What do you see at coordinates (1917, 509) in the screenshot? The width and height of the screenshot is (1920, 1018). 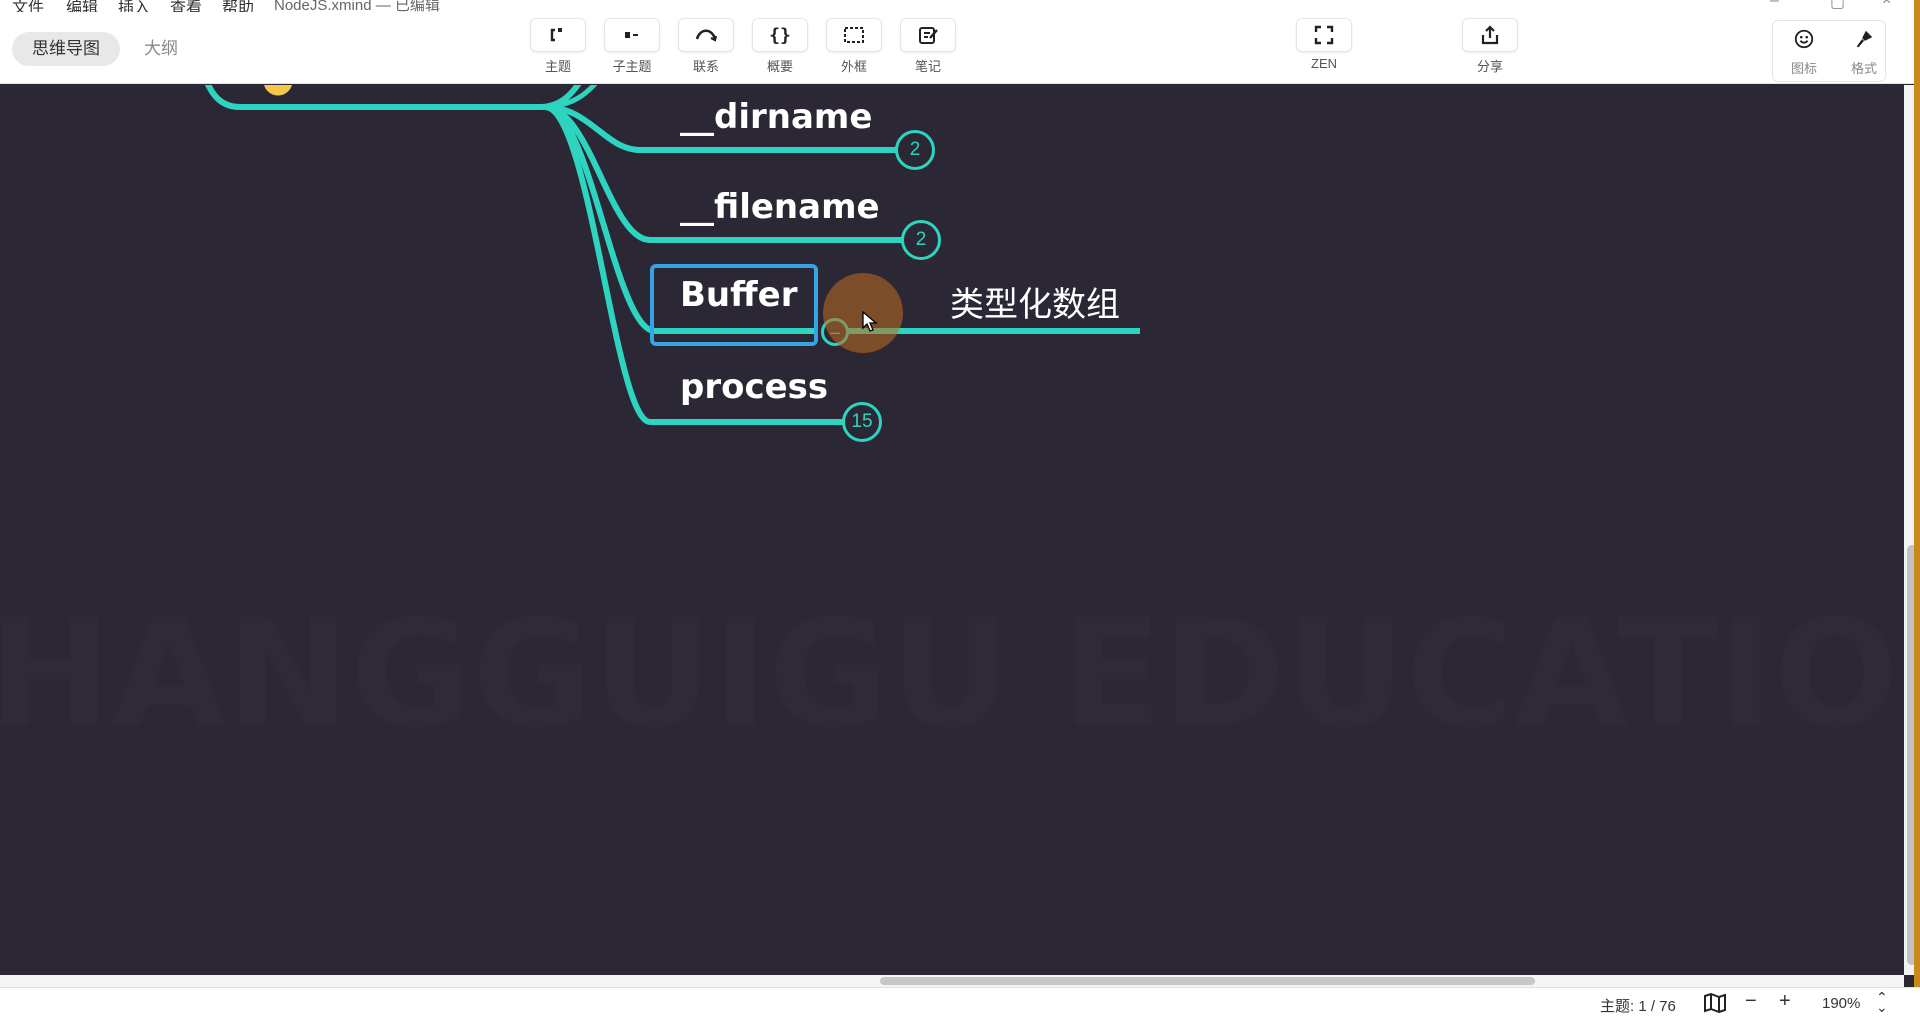 I see `window-edge` at bounding box center [1917, 509].